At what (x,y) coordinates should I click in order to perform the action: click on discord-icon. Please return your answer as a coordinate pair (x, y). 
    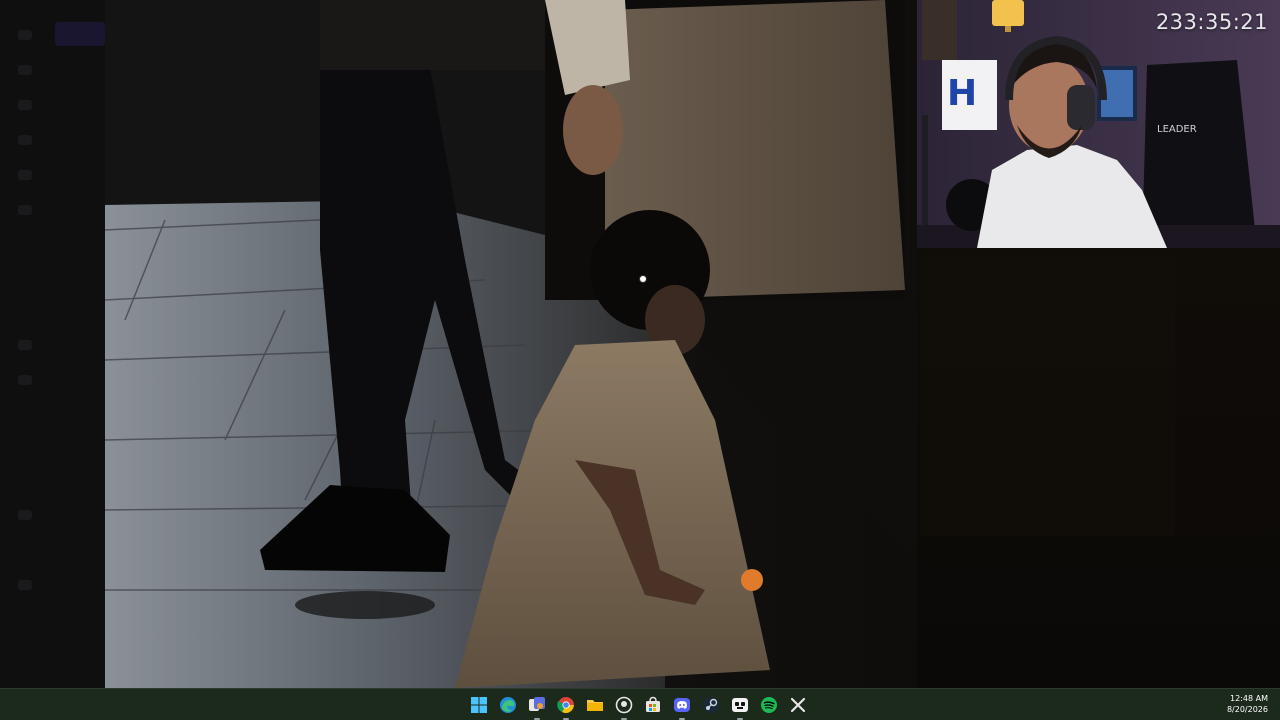
    Looking at the image, I should click on (682, 706).